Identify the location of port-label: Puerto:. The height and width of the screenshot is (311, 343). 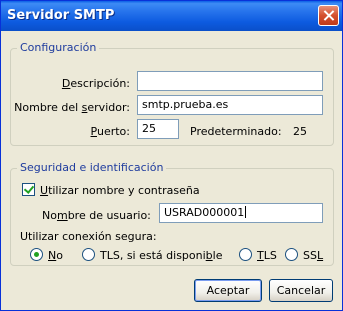
(110, 131).